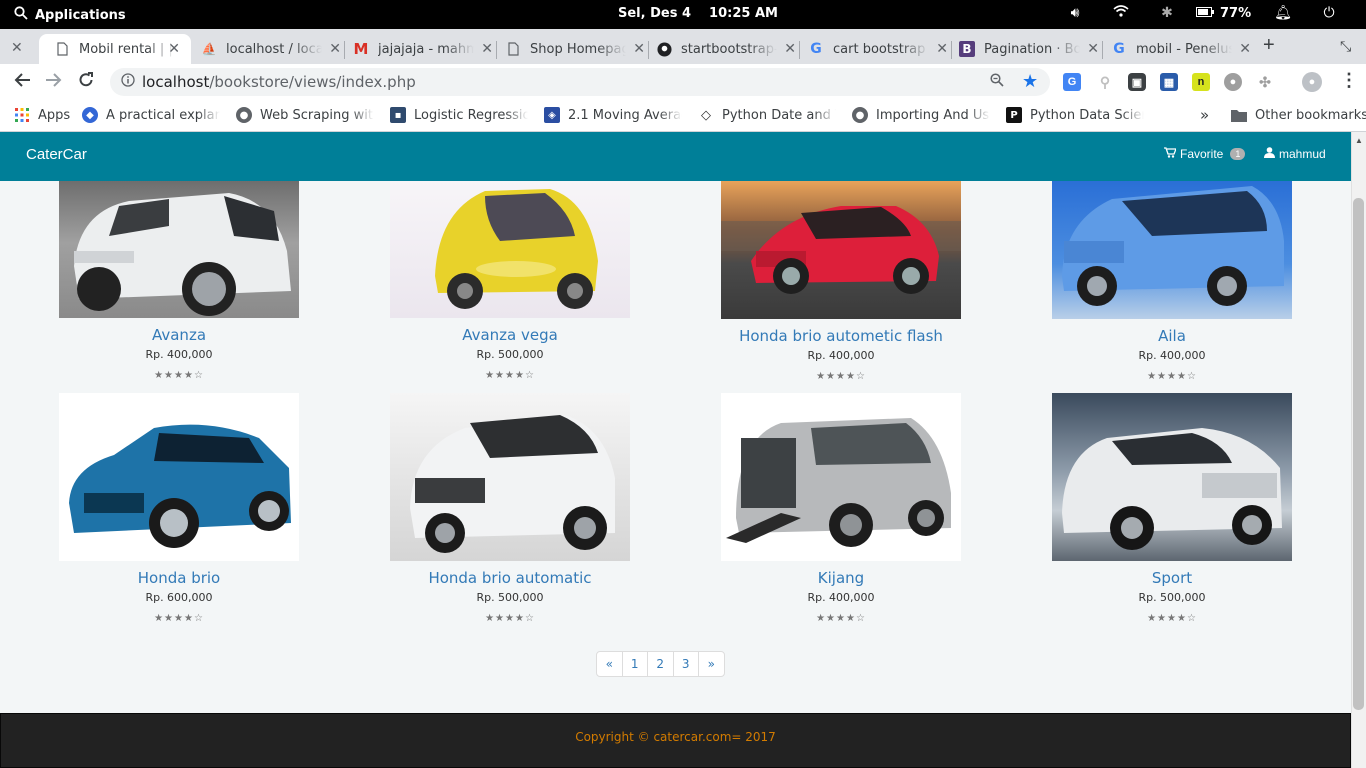 The width and height of the screenshot is (1366, 768). What do you see at coordinates (317, 115) in the screenshot?
I see `bookmark-label: Web Scraping with P` at bounding box center [317, 115].